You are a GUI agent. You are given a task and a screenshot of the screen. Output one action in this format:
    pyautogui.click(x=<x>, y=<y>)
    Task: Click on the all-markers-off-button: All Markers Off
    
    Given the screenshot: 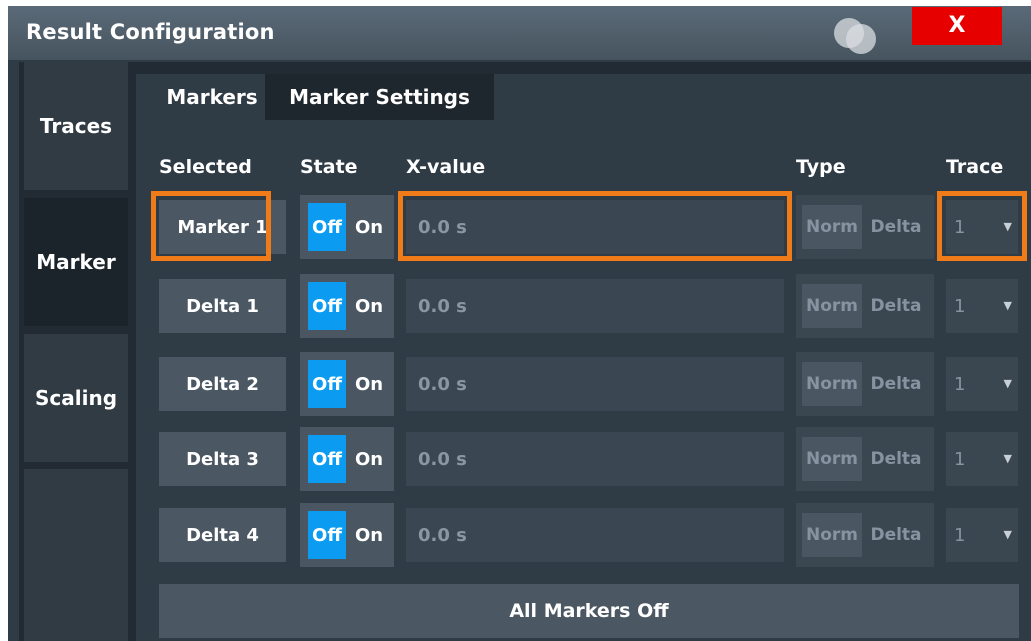 What is the action you would take?
    pyautogui.click(x=589, y=611)
    